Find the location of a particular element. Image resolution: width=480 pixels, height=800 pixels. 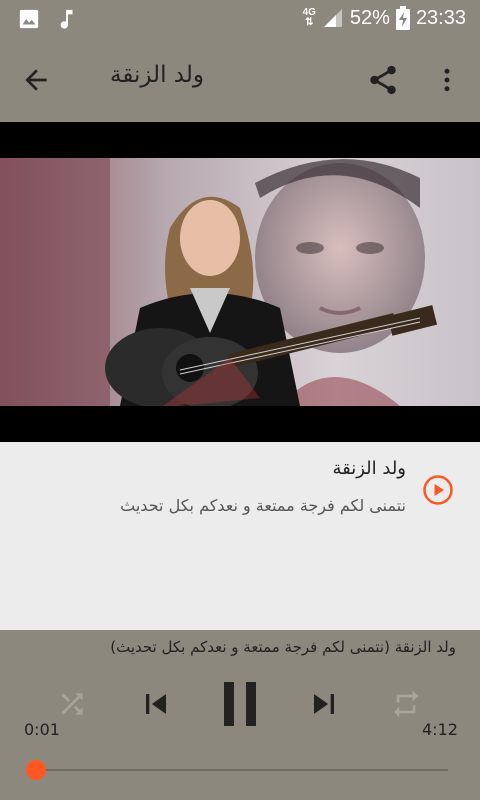

share-icon is located at coordinates (383, 80).